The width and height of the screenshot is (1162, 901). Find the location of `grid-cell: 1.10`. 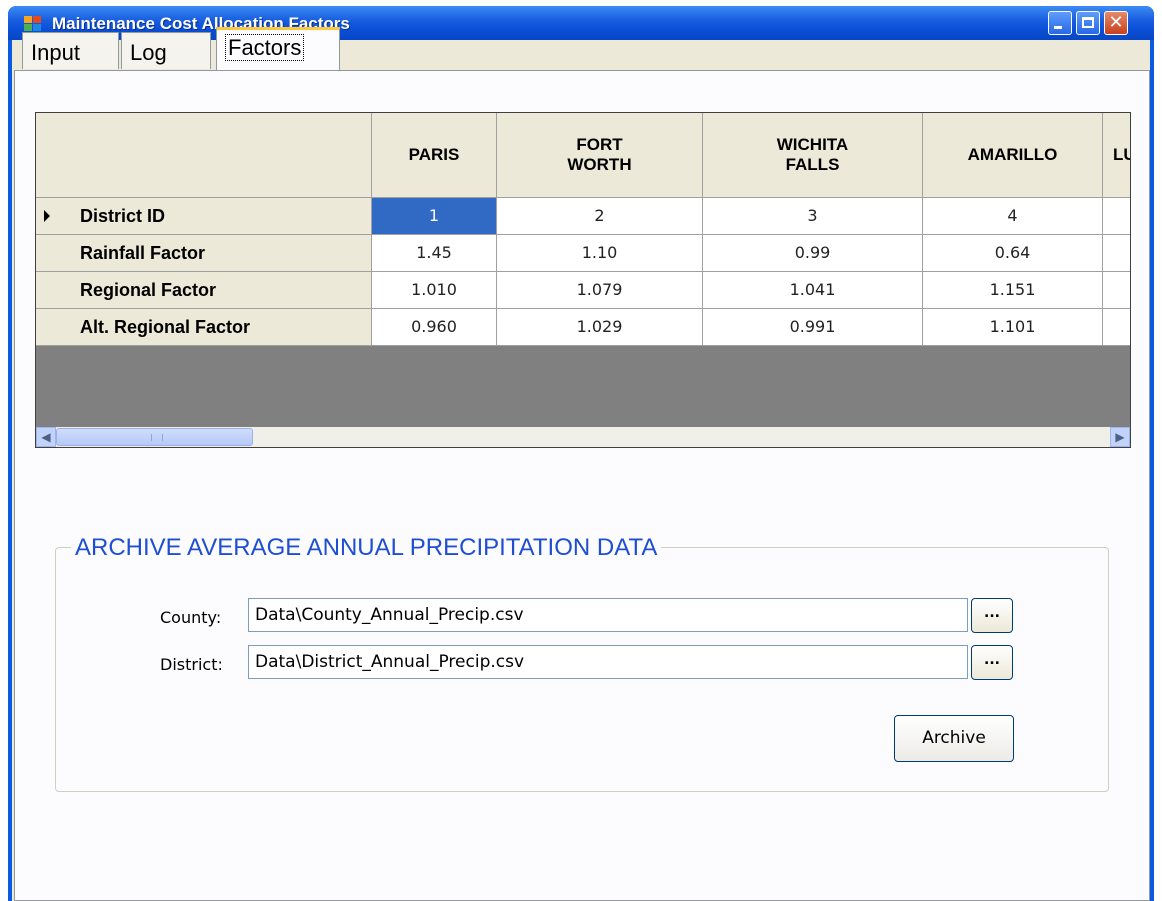

grid-cell: 1.10 is located at coordinates (600, 253).